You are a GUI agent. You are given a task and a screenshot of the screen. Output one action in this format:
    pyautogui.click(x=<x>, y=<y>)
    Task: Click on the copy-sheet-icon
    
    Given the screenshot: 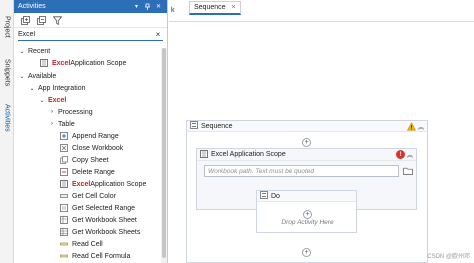 What is the action you would take?
    pyautogui.click(x=64, y=160)
    